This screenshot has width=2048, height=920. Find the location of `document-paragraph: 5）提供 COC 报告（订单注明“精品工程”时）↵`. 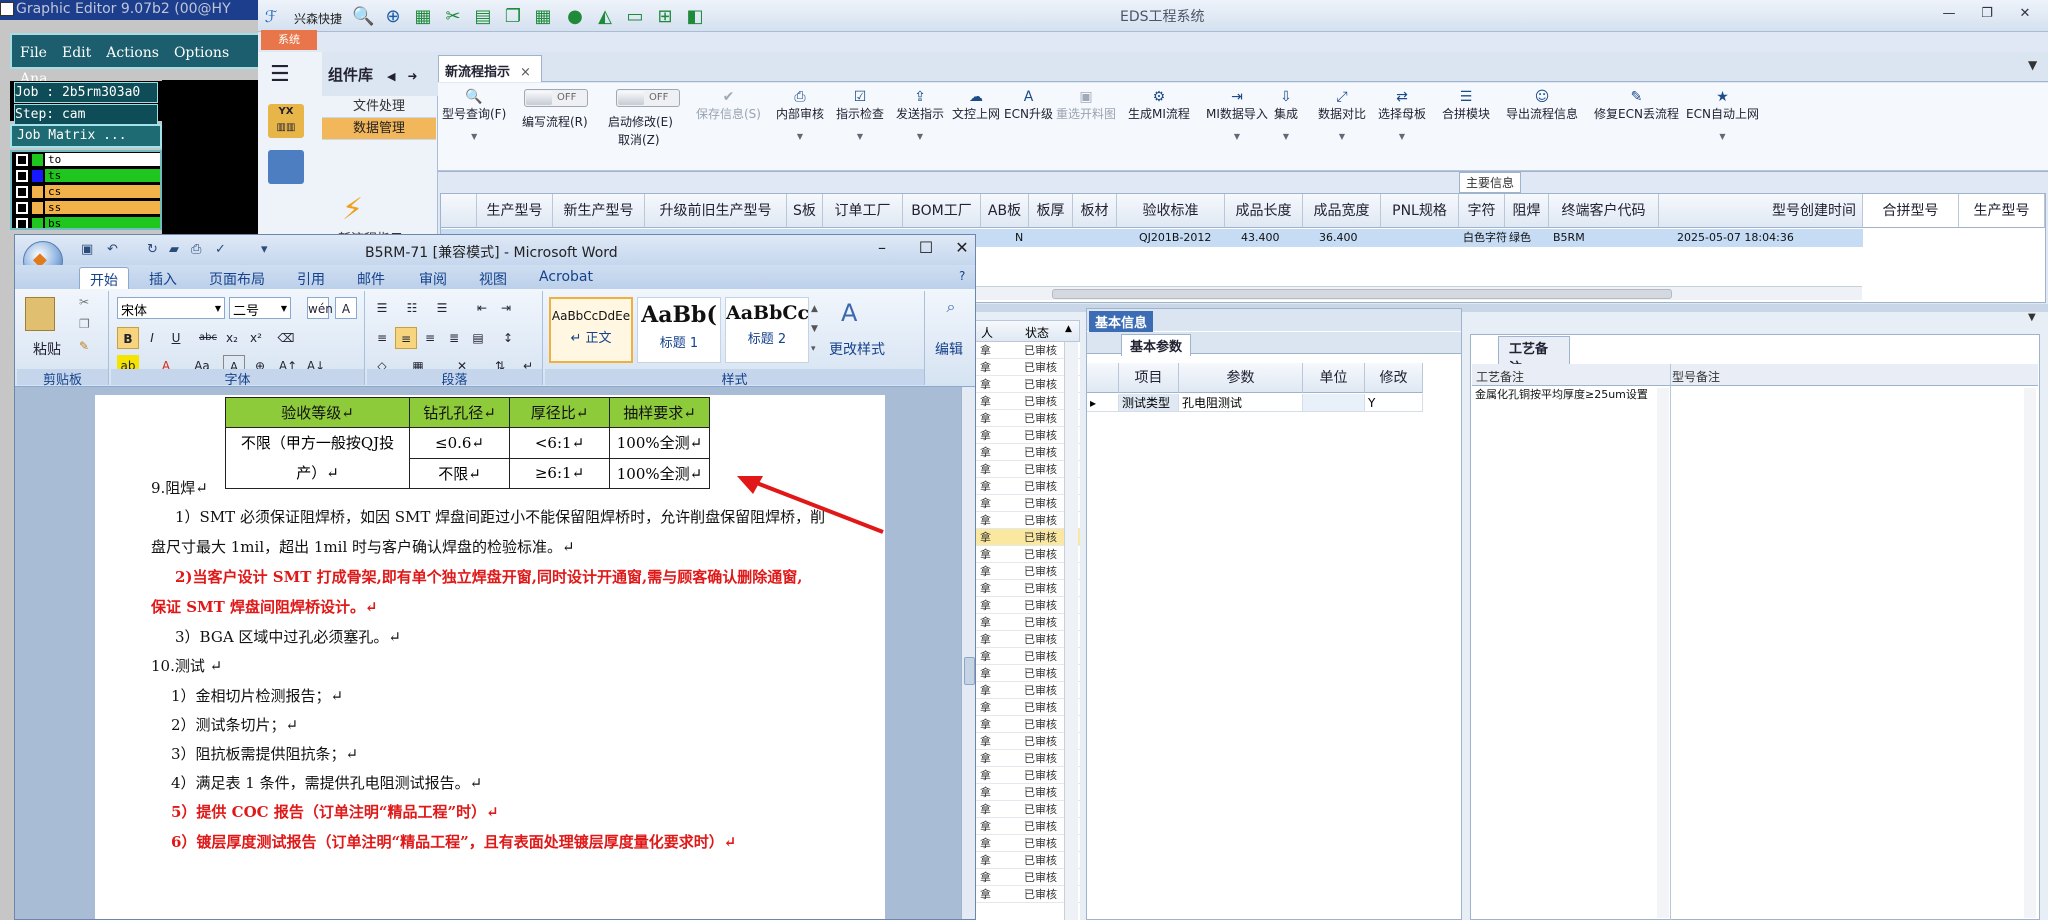

document-paragraph: 5）提供 COC 报告（订单注明“精品工程”时）↵ is located at coordinates (335, 811).